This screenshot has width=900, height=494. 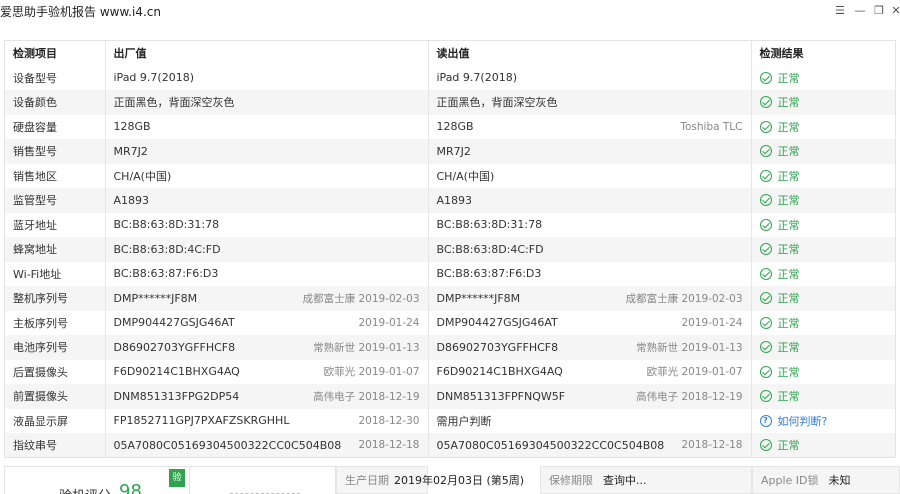 I want to click on row-factory-cell: FP1852711GPJ7PXAFZSKRGHHL 2018-12-30, so click(x=267, y=420).